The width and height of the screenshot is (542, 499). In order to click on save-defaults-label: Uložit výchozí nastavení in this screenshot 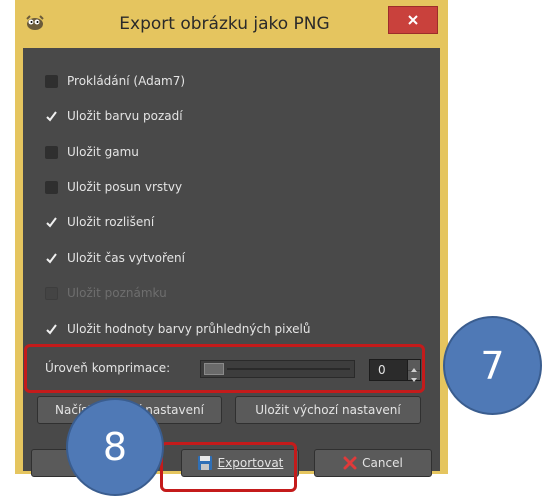, I will do `click(328, 410)`.